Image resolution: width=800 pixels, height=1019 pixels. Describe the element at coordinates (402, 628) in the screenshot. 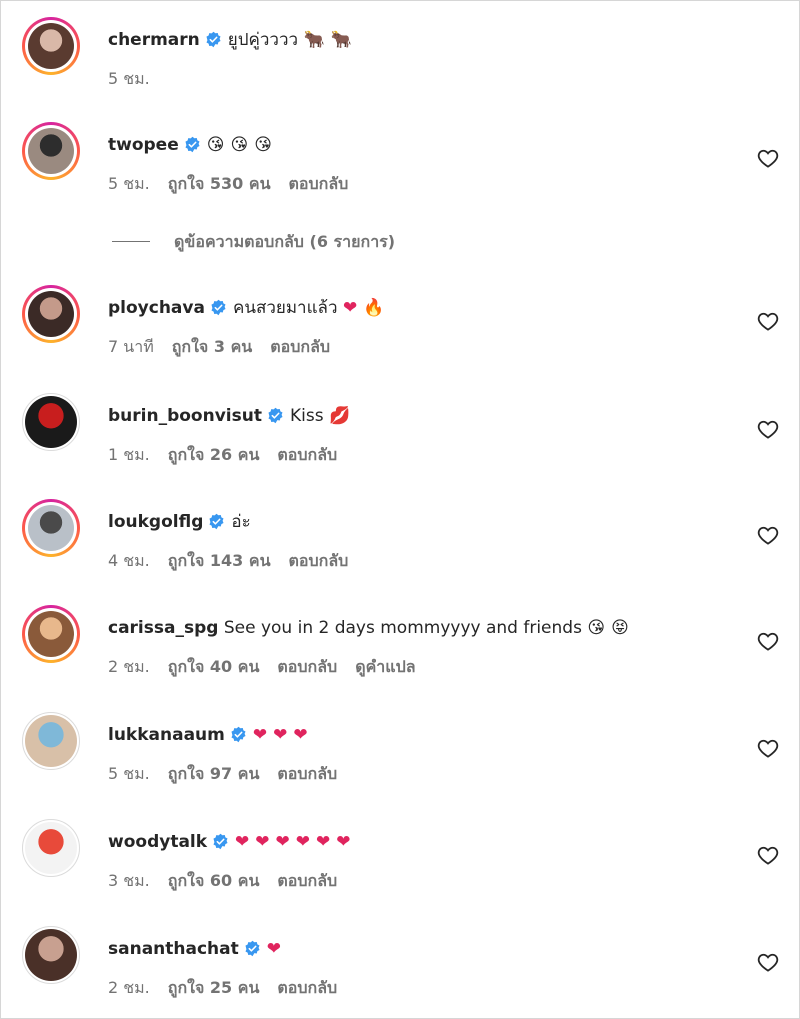

I see `comment-text: See you in 2 days mommyyyy and friends` at that location.